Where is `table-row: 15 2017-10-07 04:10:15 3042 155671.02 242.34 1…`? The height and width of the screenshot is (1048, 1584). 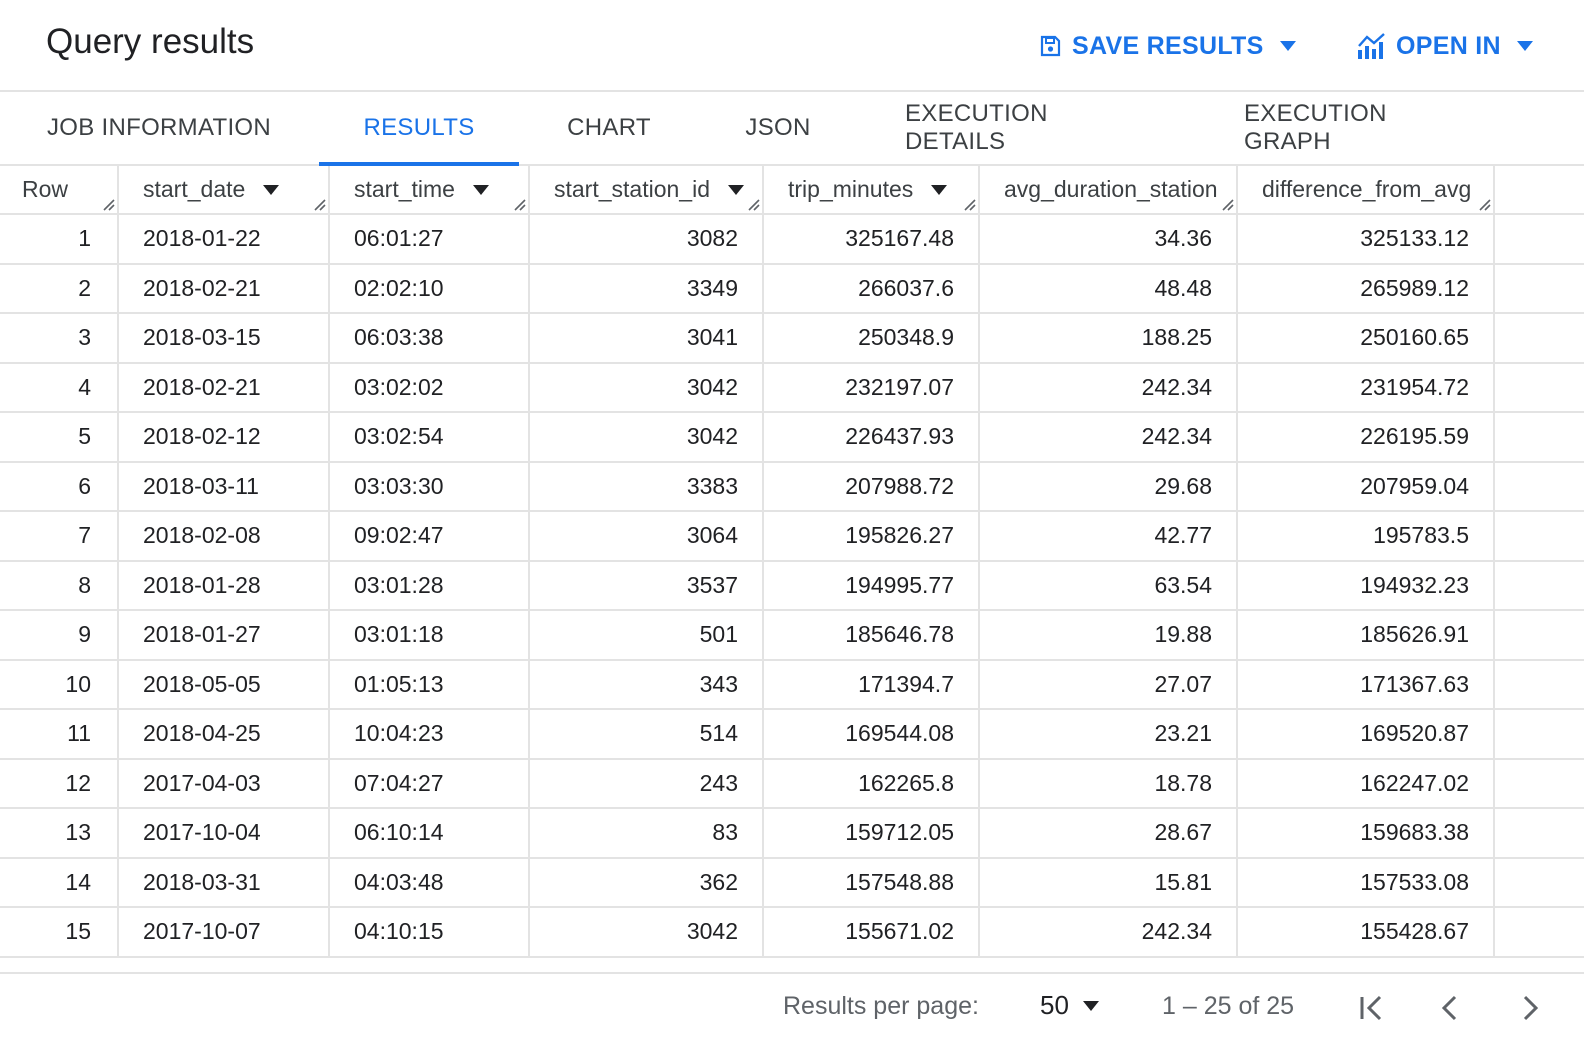 table-row: 15 2017-10-07 04:10:15 3042 155671.02 242.34 1… is located at coordinates (792, 932).